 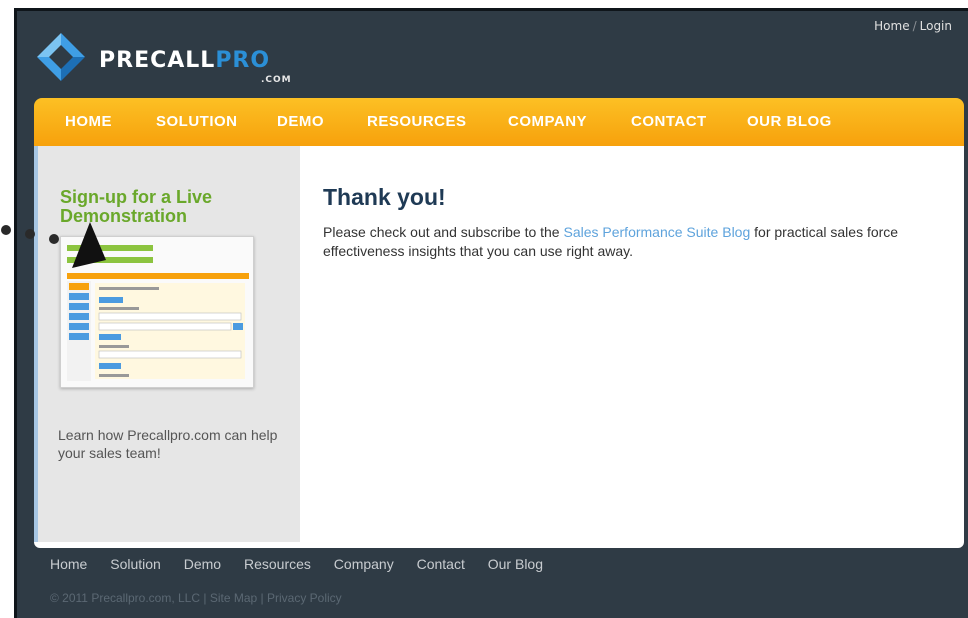 I want to click on site-logo: PRECALLPRO .COM, so click(x=165, y=57).